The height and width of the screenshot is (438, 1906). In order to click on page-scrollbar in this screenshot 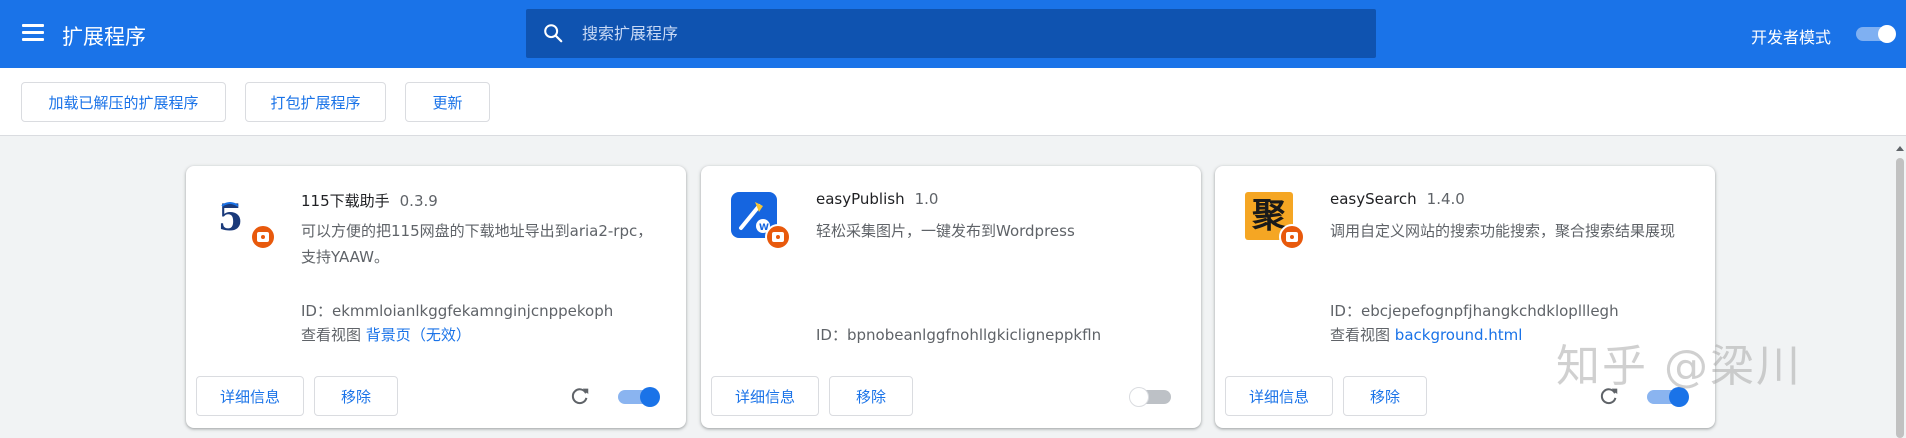, I will do `click(1900, 289)`.